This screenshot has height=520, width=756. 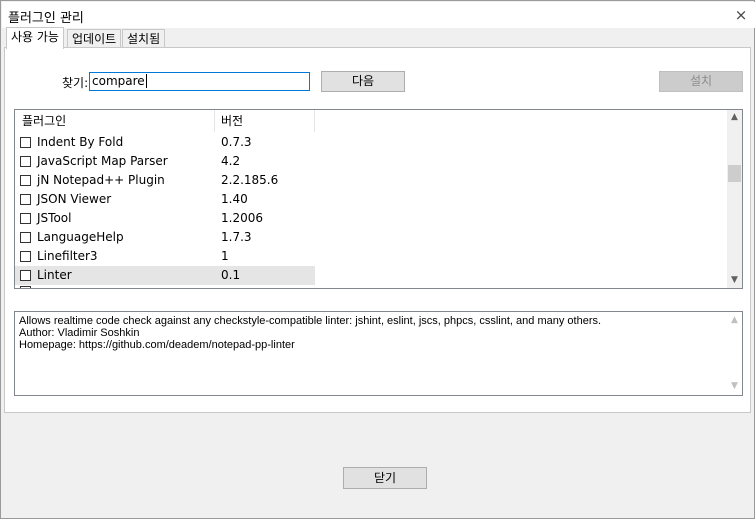 I want to click on search-input: compare, so click(x=199, y=81).